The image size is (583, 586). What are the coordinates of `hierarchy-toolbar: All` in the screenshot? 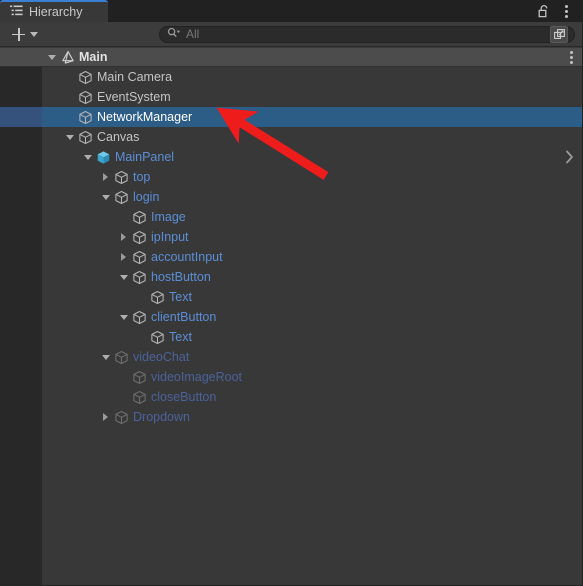 It's located at (291, 34).